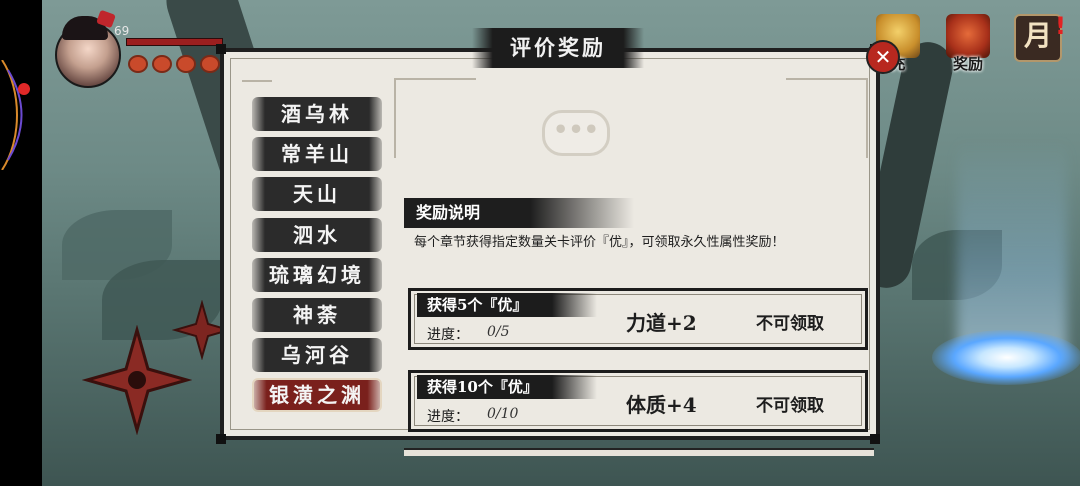 The image size is (1080, 486). I want to click on reward-row: 获得10个『优』 进度： 0/10 体质+4 不可领取, so click(638, 401).